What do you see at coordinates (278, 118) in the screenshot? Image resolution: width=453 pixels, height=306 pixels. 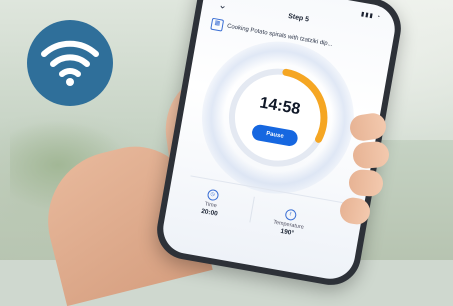 I see `timer-dial: 14:58 Pause` at bounding box center [278, 118].